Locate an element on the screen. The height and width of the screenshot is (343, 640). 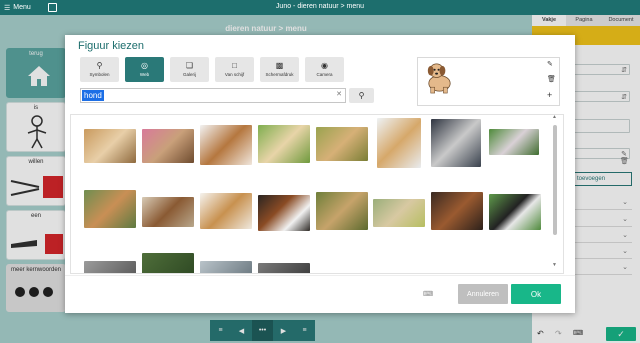
search-button: ⚲ is located at coordinates (361, 95).